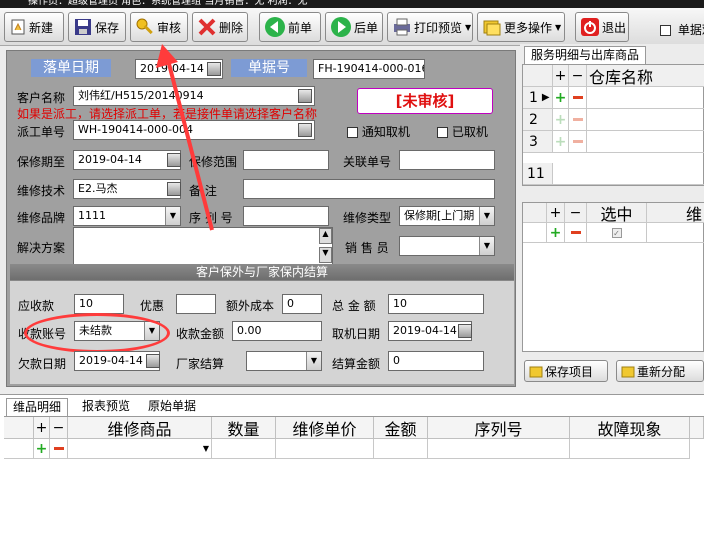 The image size is (704, 555). I want to click on serial-cell, so click(499, 449).